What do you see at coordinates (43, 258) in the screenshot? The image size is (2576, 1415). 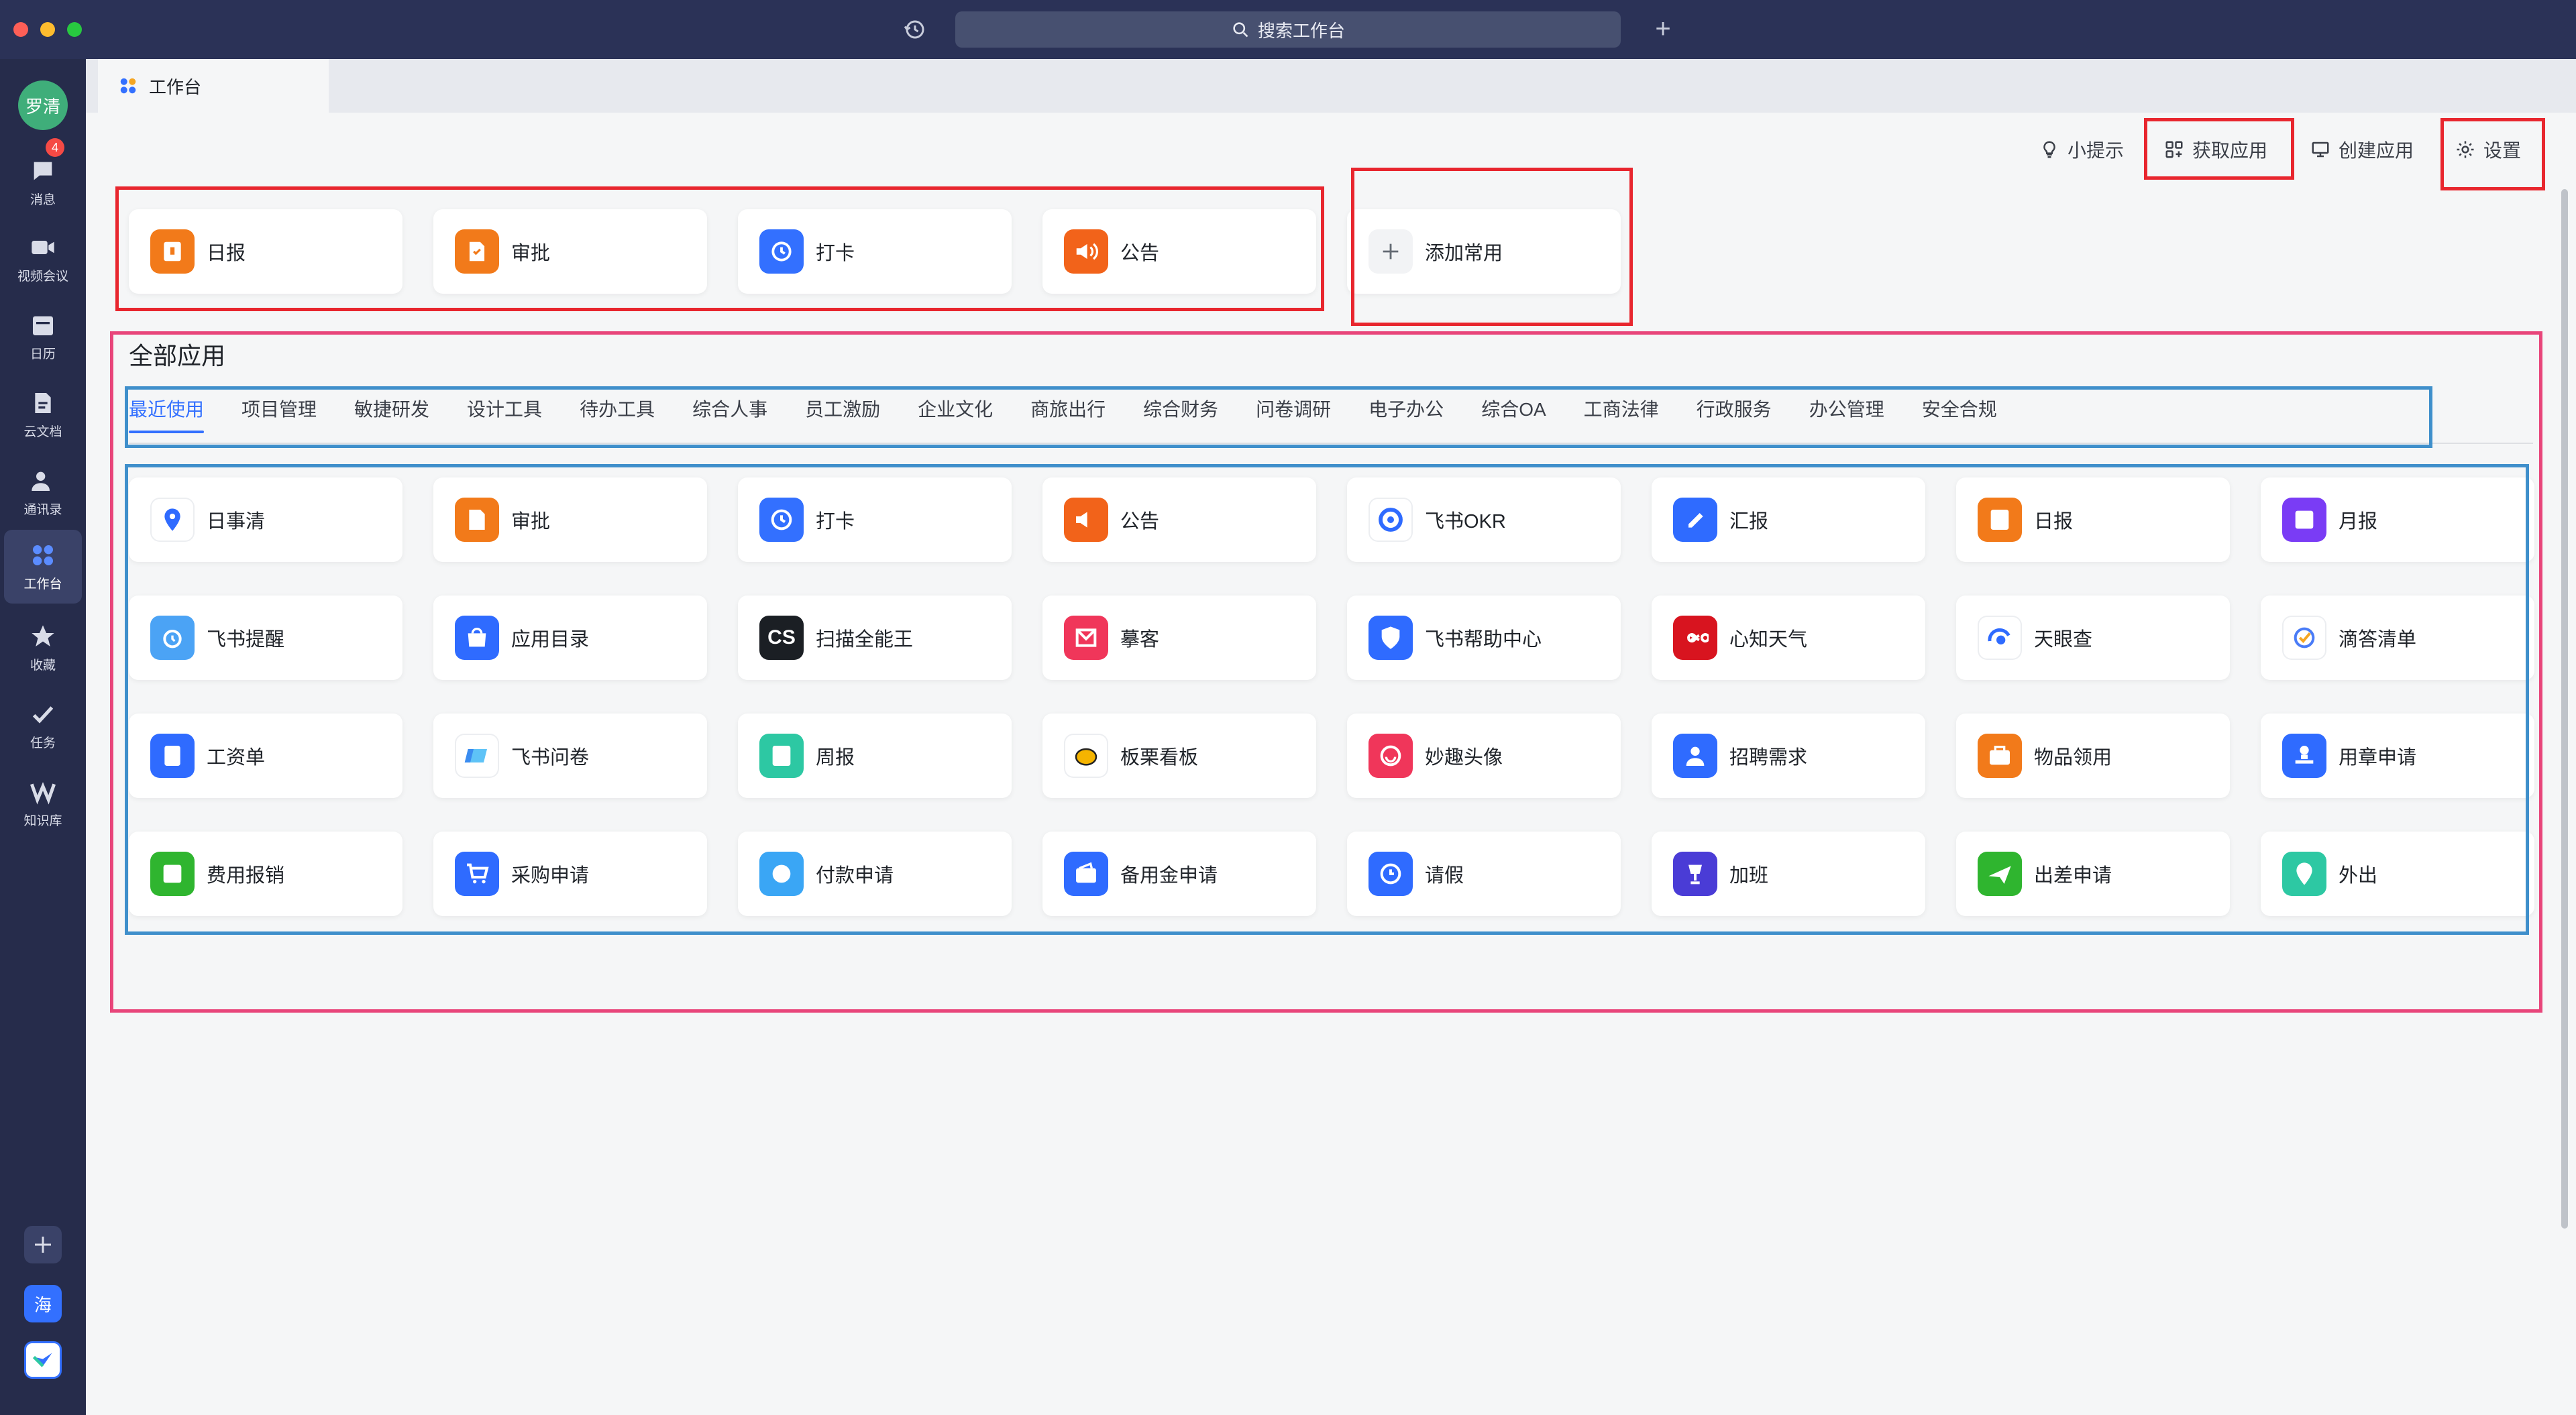 I see `sidebar-item-video-meeting: 视频会议` at bounding box center [43, 258].